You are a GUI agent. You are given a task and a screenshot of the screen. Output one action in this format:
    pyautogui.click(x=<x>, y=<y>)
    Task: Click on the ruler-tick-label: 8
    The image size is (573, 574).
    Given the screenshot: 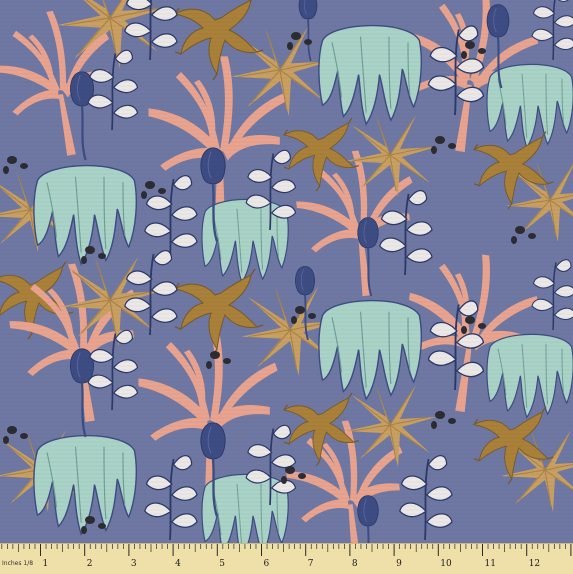 What is the action you would take?
    pyautogui.click(x=355, y=564)
    